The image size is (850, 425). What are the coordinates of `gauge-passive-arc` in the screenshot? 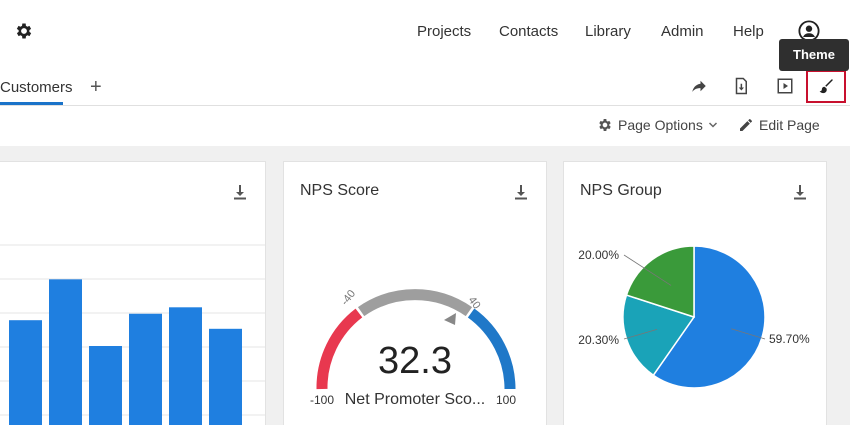 It's located at (415, 303).